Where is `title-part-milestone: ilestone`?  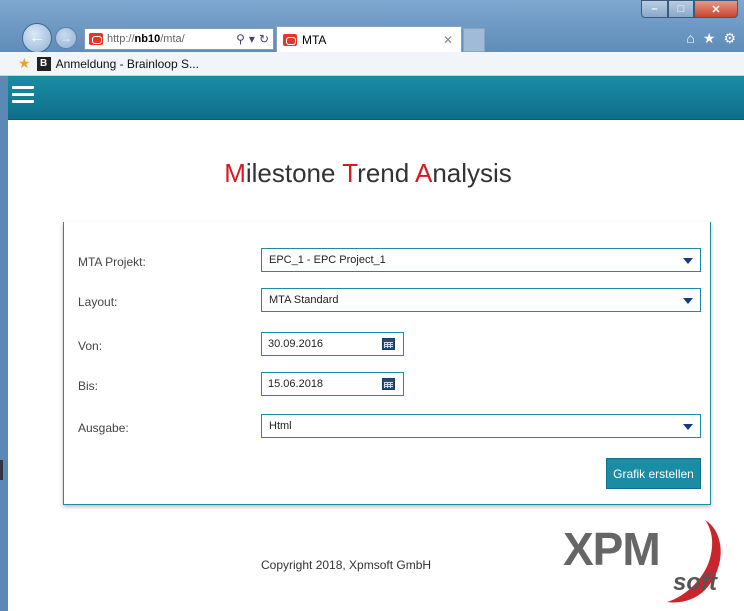 title-part-milestone: ilestone is located at coordinates (294, 173).